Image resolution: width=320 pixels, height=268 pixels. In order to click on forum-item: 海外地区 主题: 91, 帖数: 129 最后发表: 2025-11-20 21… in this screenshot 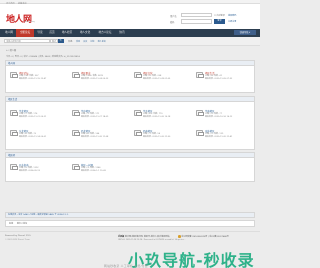, I will do `click(226, 136)`.